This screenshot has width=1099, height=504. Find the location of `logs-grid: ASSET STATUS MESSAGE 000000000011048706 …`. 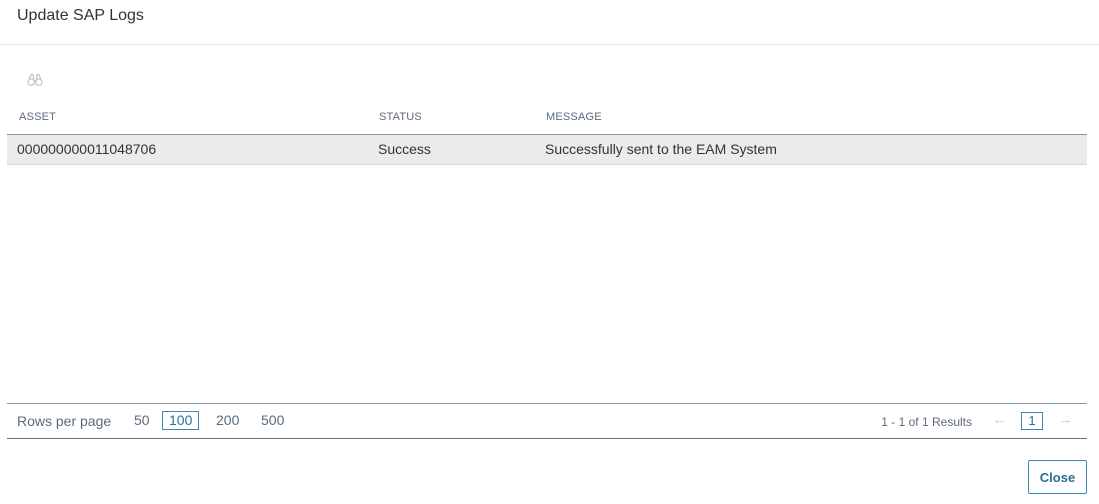

logs-grid: ASSET STATUS MESSAGE 000000000011048706 … is located at coordinates (547, 132).